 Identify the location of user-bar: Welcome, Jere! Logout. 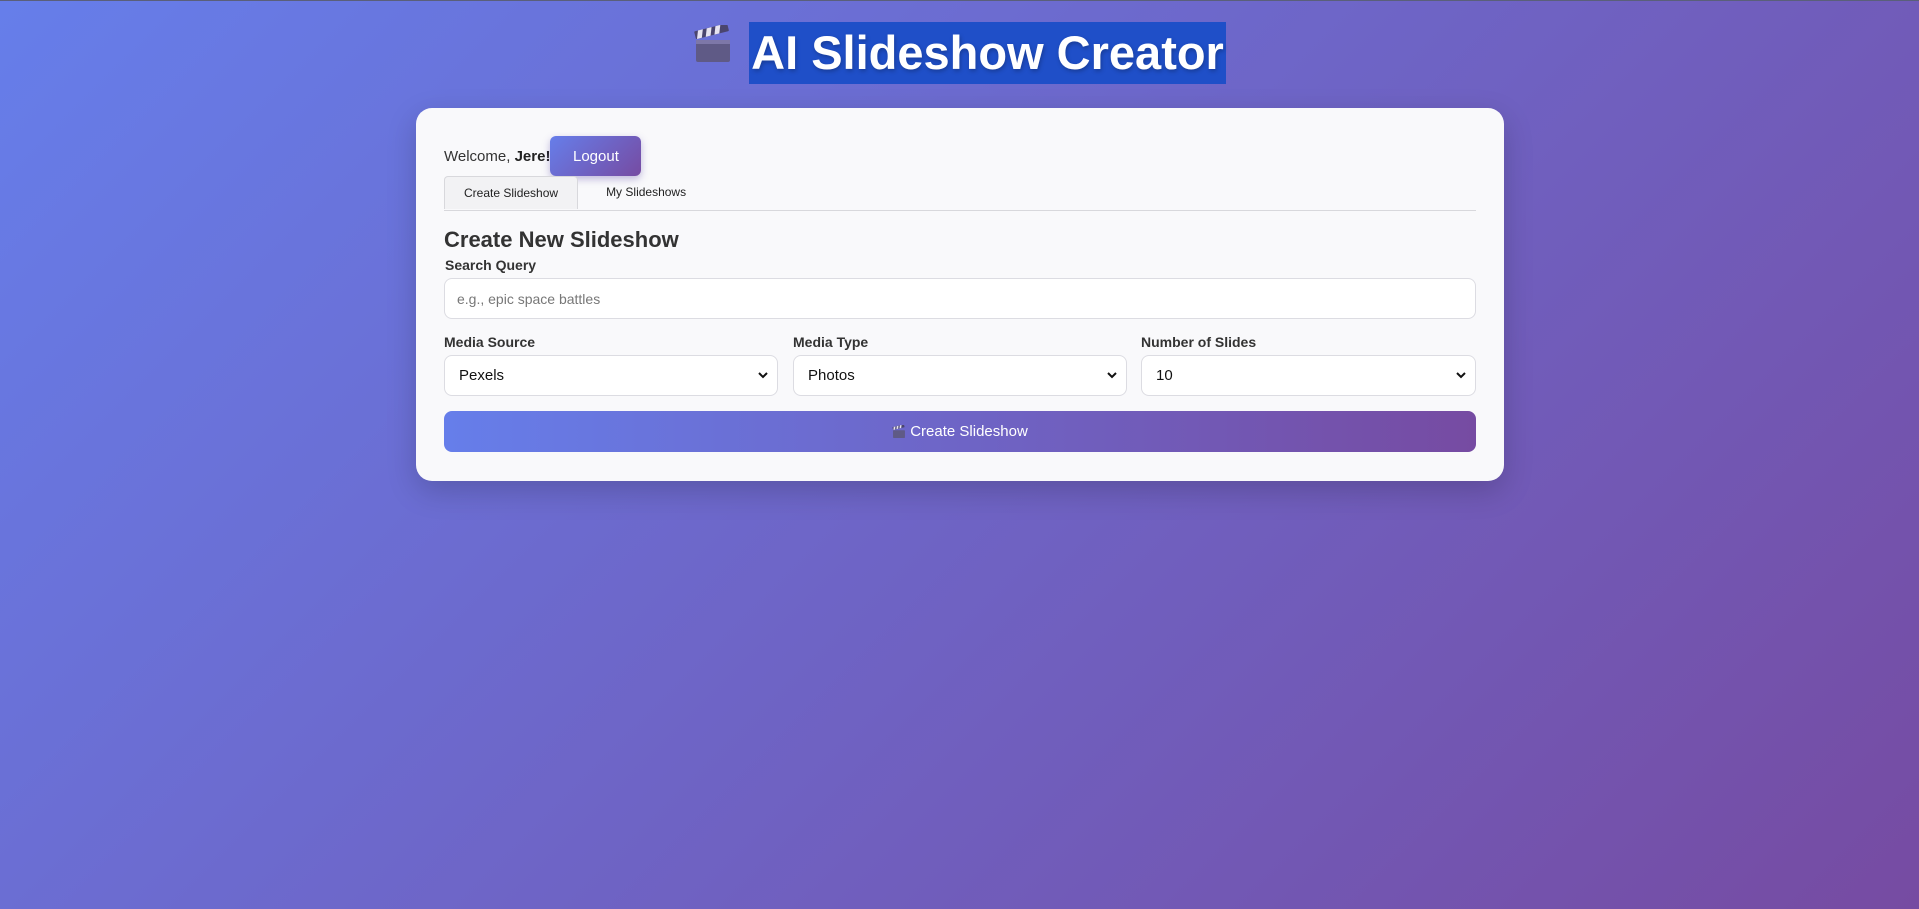
(543, 156).